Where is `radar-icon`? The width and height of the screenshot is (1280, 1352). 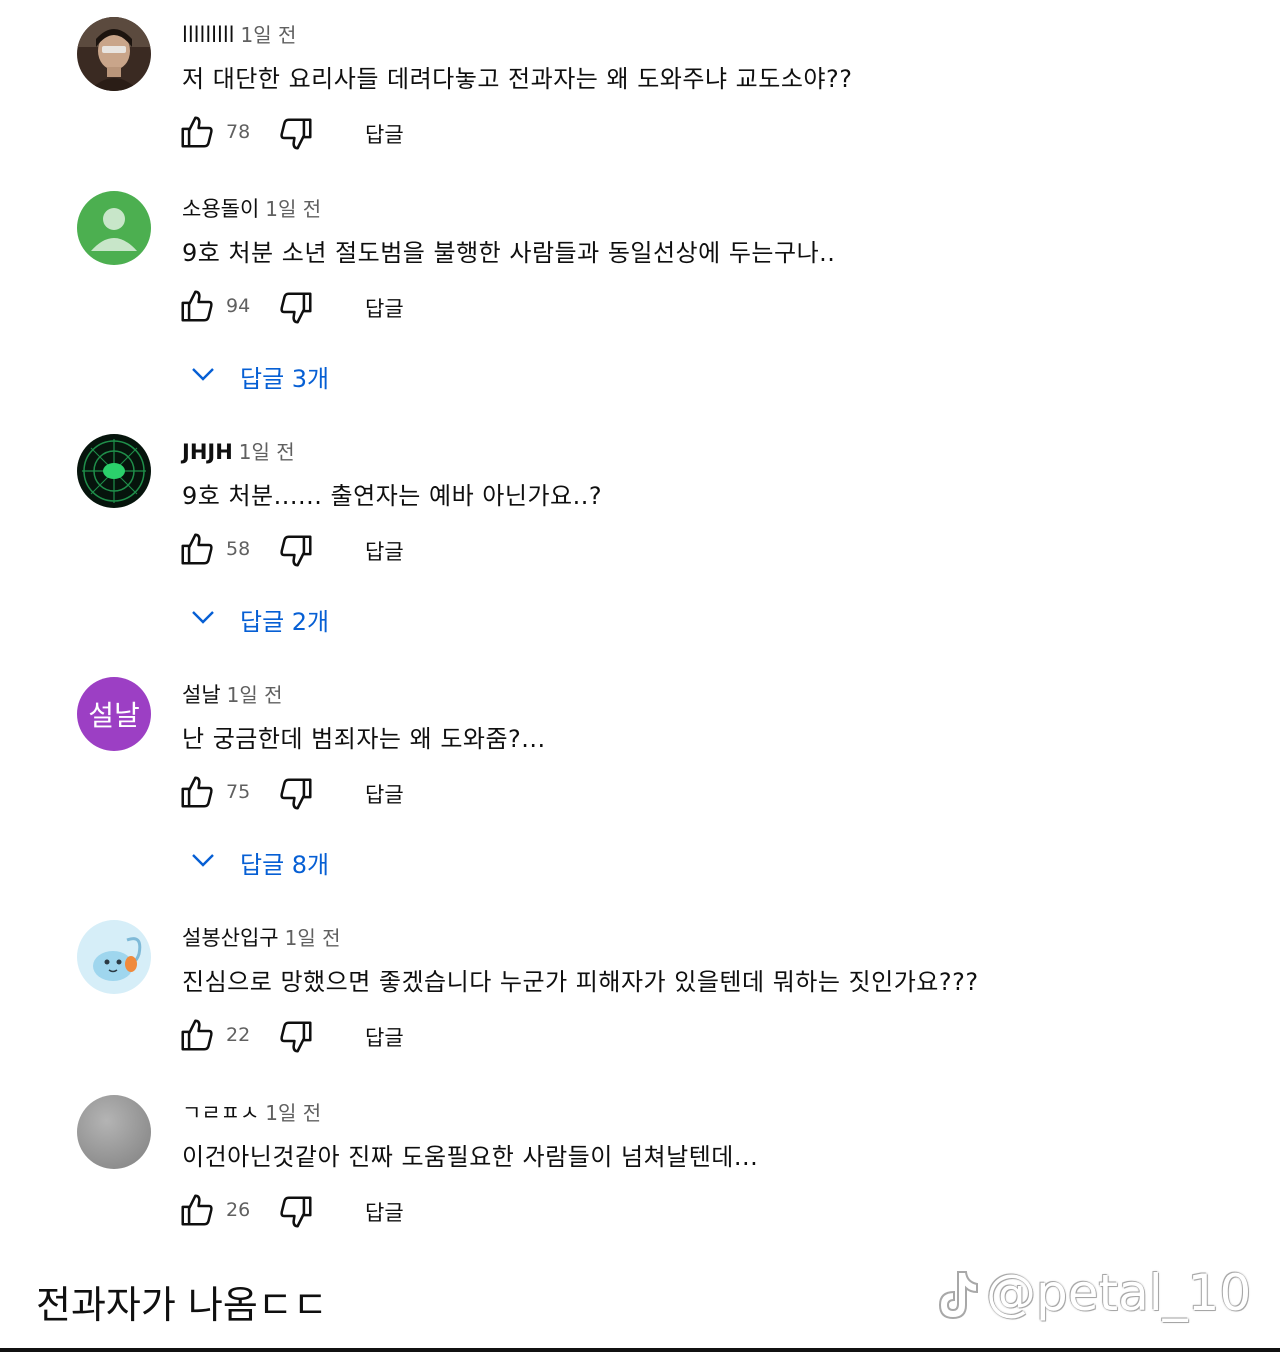
radar-icon is located at coordinates (114, 471).